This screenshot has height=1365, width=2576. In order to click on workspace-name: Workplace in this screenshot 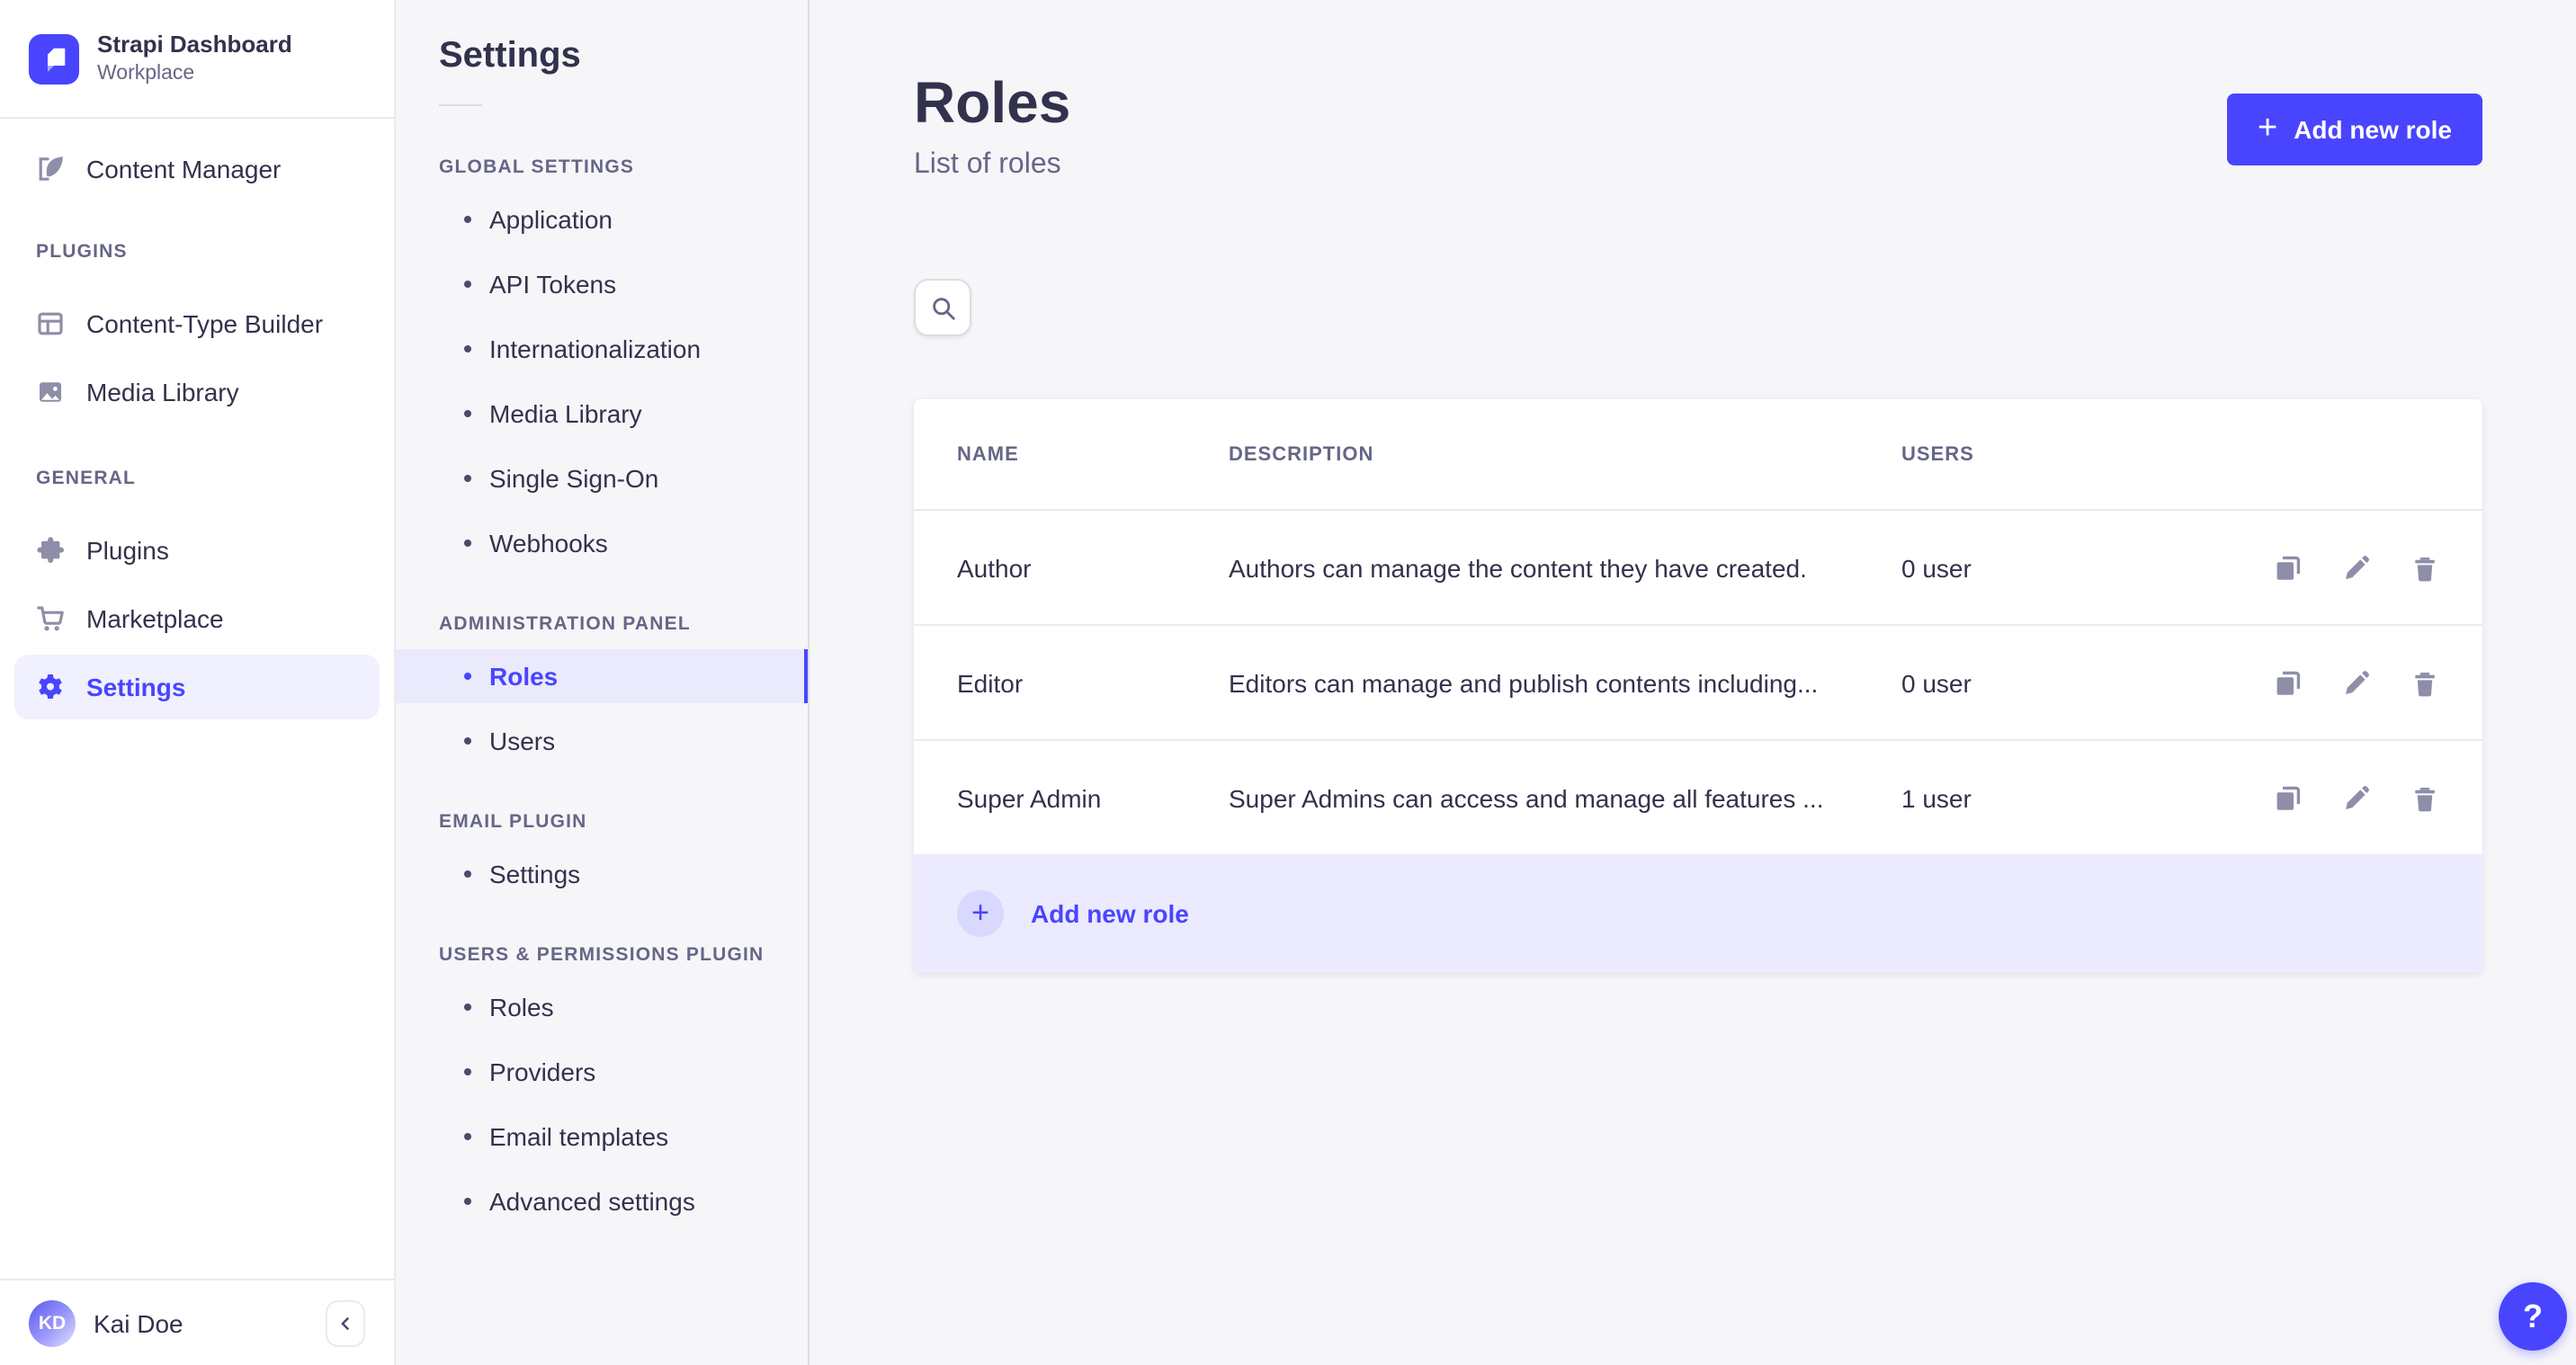, I will do `click(146, 73)`.